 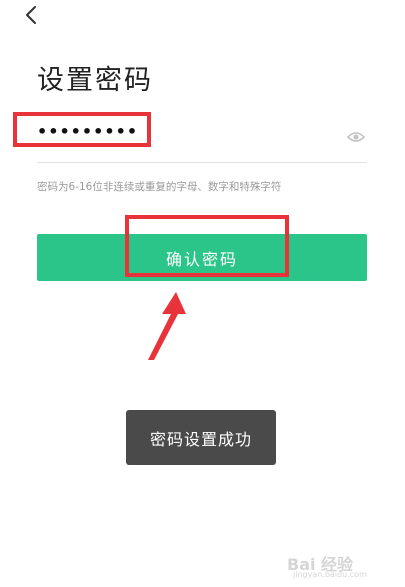 I want to click on back-button, so click(x=31, y=15).